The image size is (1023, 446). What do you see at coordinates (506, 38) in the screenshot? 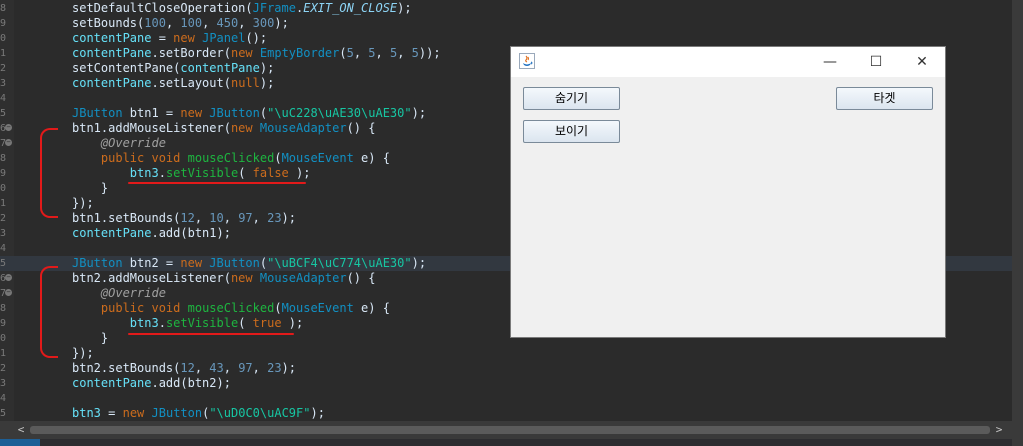
I see `code-line: 0 contentPane = new JPanel();` at bounding box center [506, 38].